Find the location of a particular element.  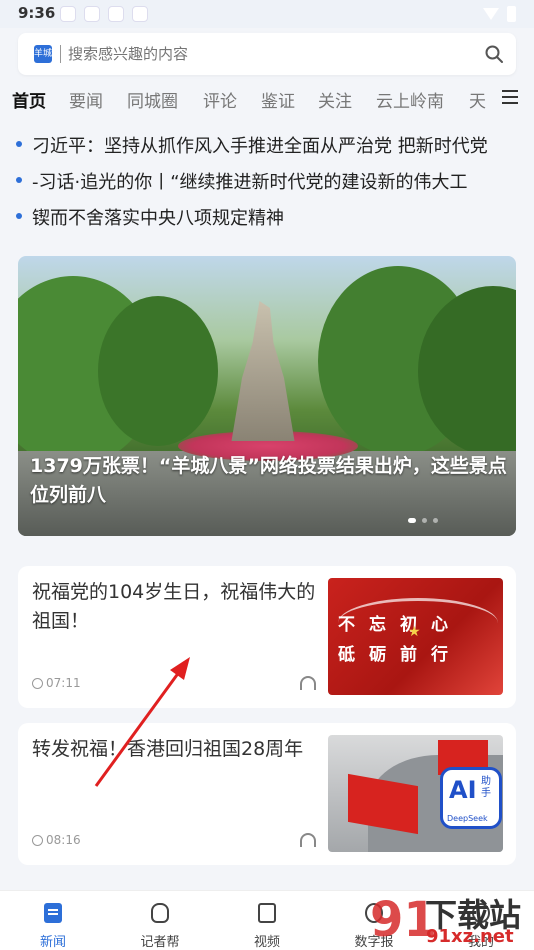

headline-item: 刁近平：坚持从抓作风入手推进全面从严治党 把新时代党 is located at coordinates (260, 146).